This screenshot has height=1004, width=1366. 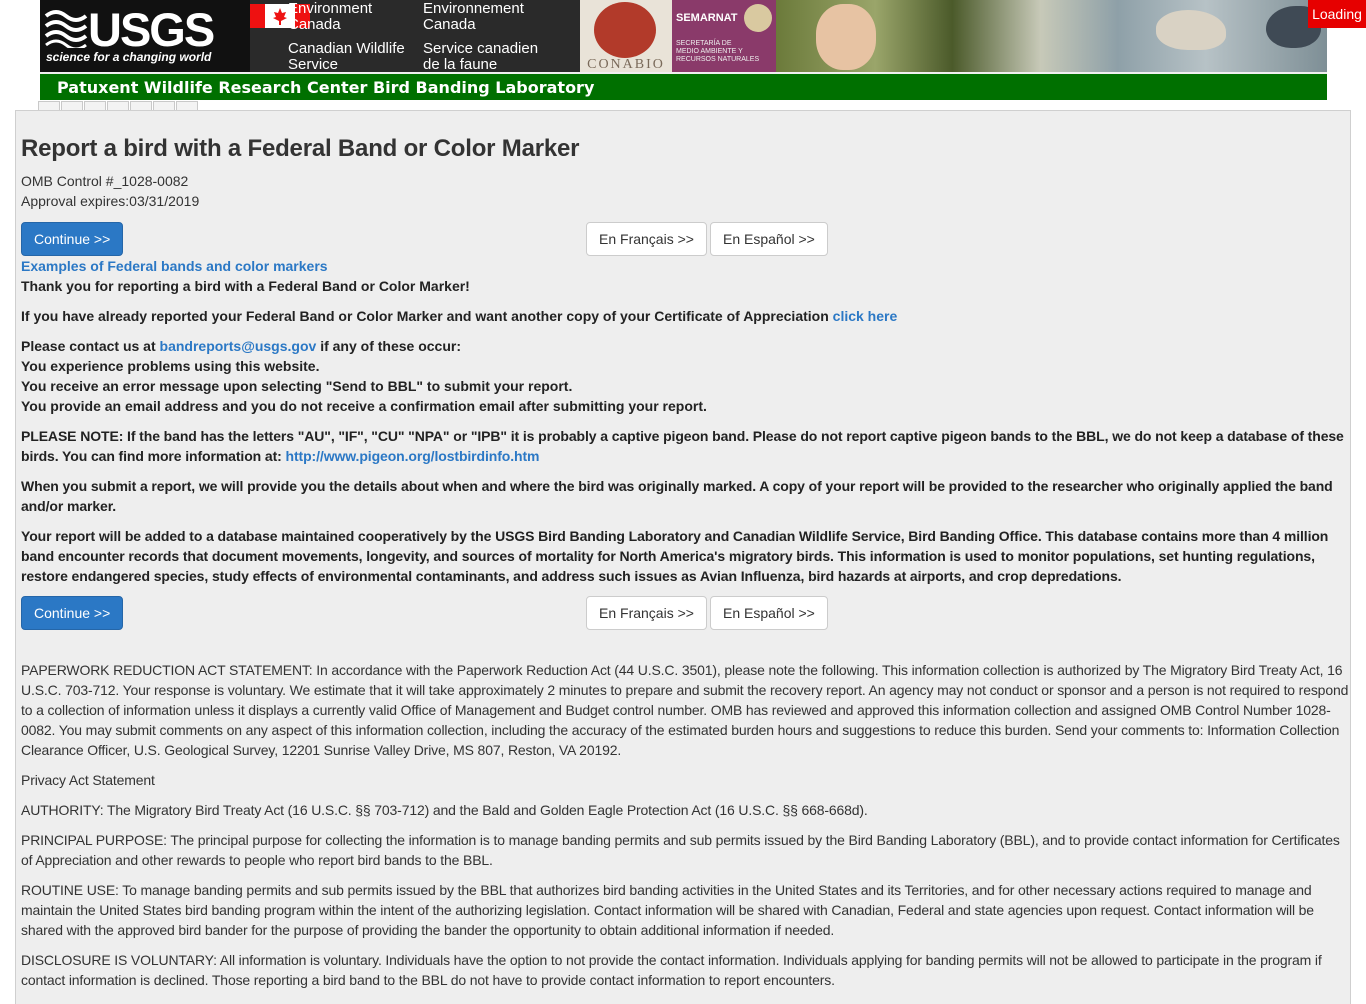 I want to click on spanish-button-bottom: En Español >>, so click(x=769, y=613).